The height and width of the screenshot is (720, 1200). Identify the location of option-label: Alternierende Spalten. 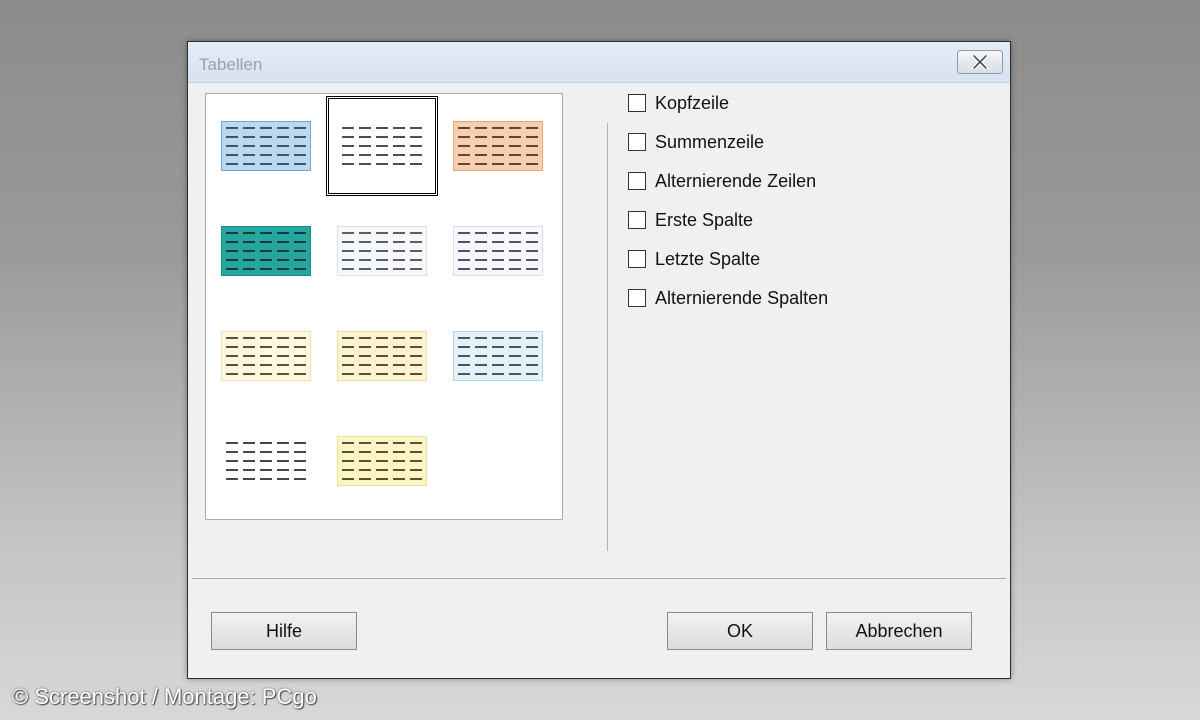
(742, 297).